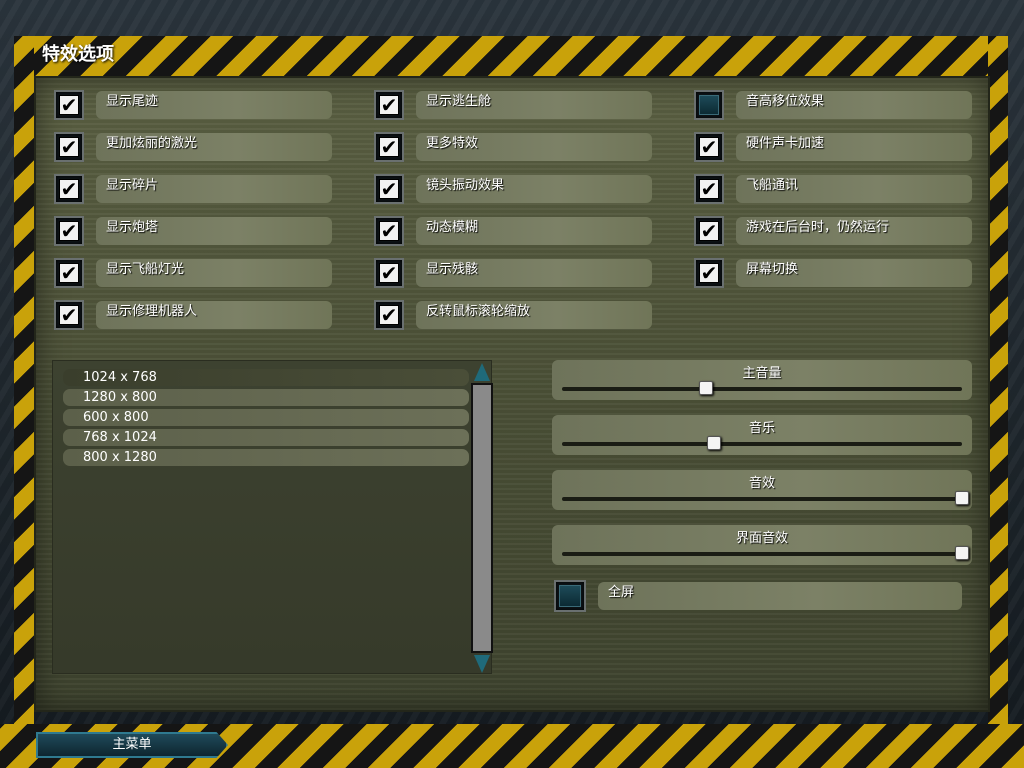  I want to click on option-escape-pods: ✔ 显示逃生舱, so click(514, 105).